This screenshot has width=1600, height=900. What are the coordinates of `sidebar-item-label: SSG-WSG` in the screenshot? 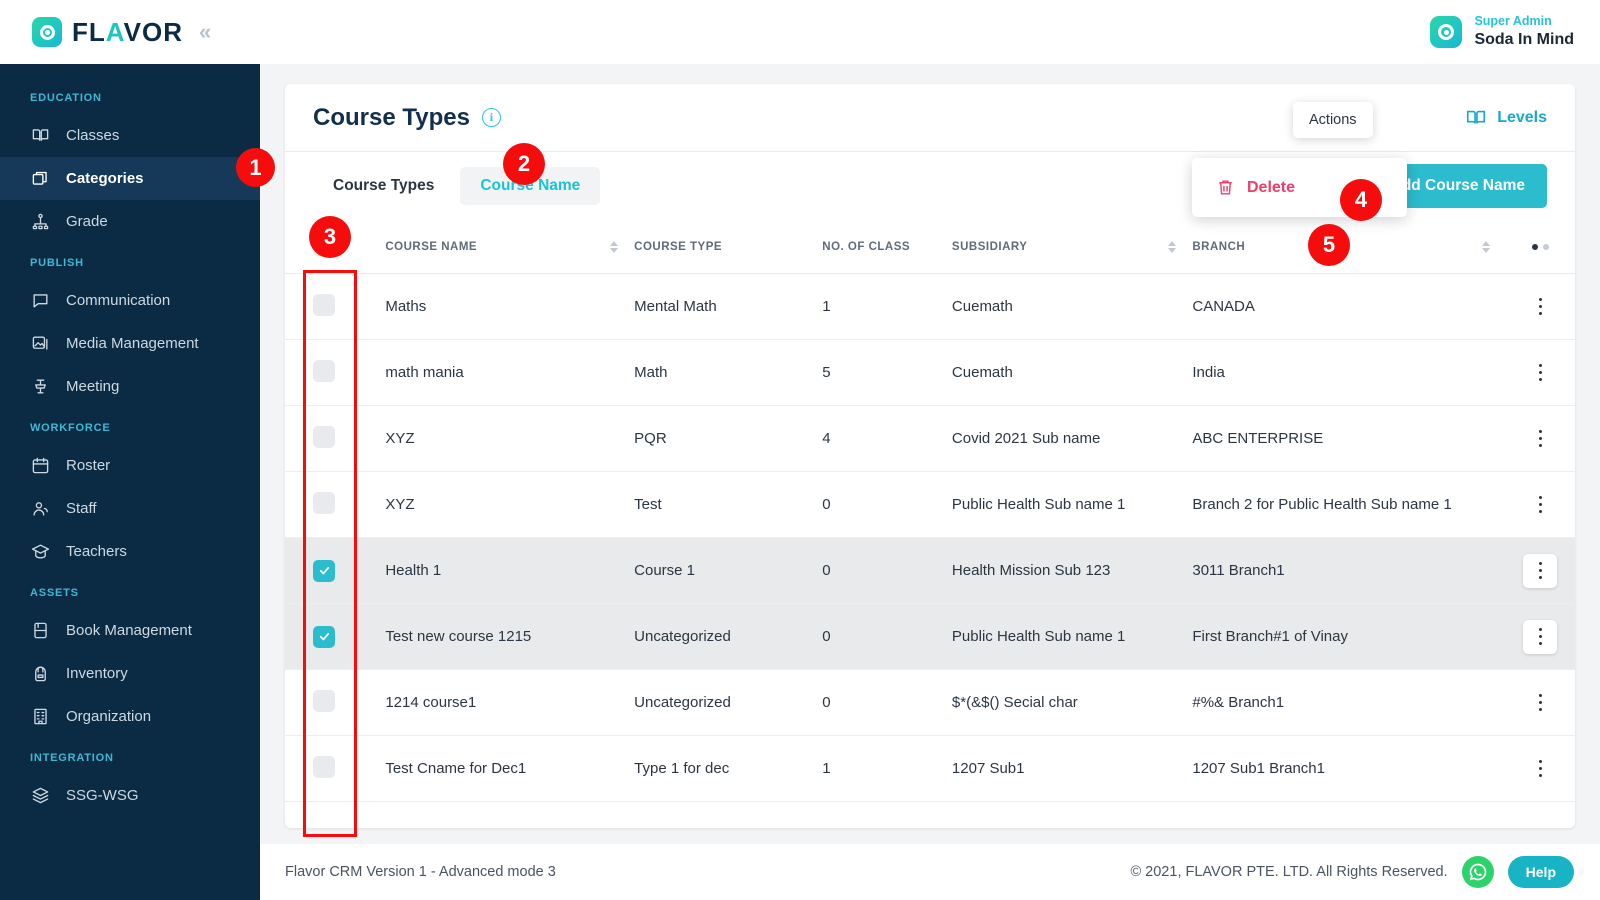 It's located at (102, 795).